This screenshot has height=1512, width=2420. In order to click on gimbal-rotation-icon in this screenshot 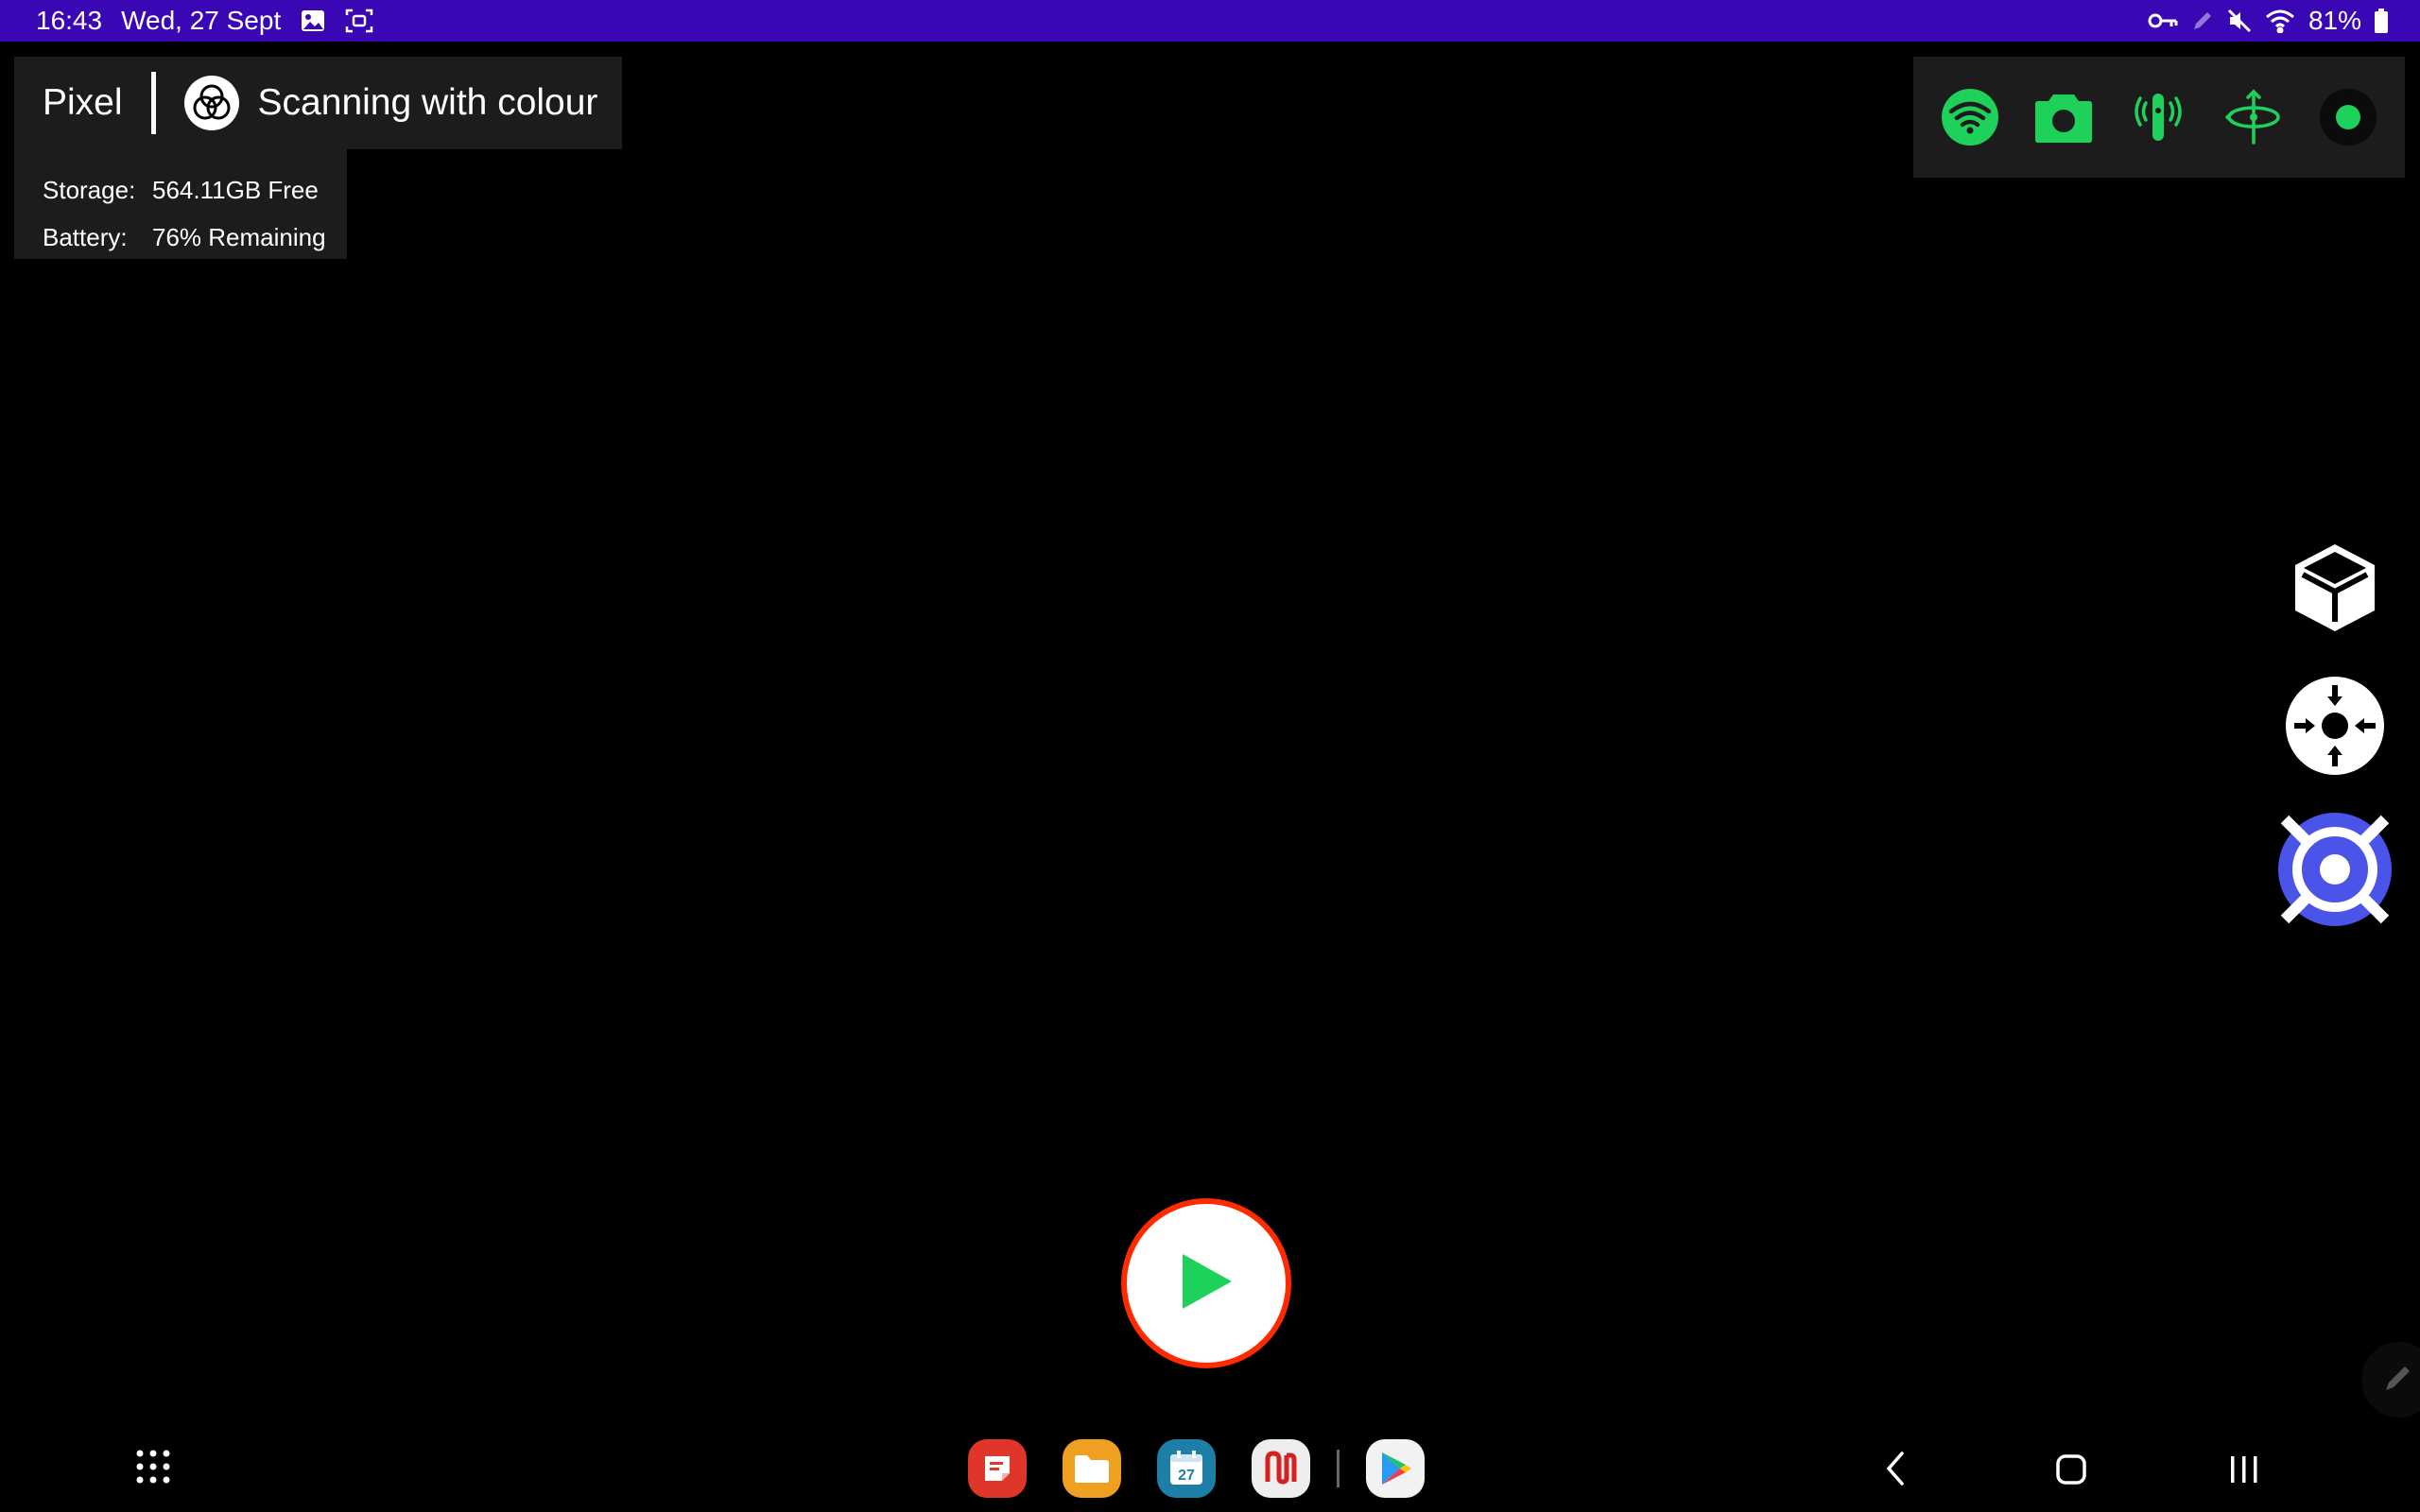, I will do `click(2253, 117)`.